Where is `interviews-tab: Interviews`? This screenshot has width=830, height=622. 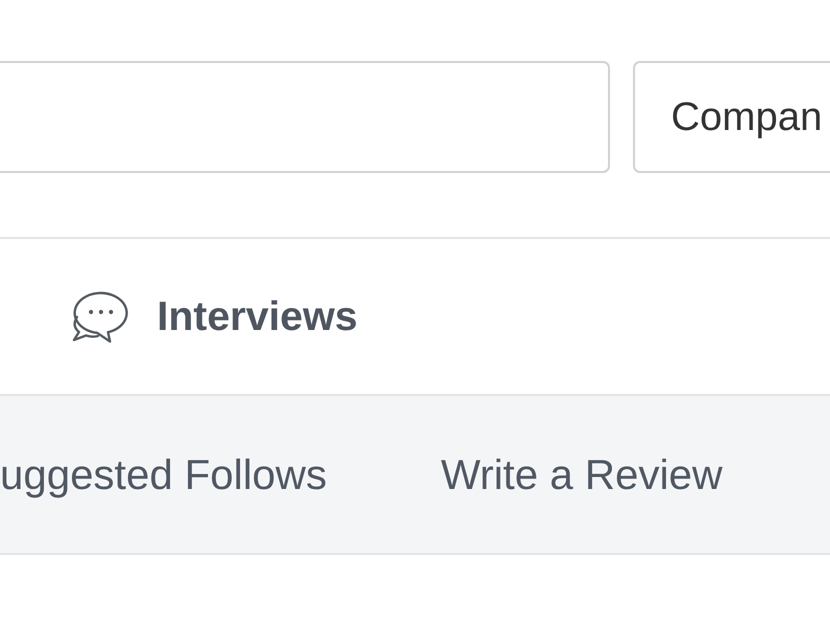 interviews-tab: Interviews is located at coordinates (257, 316).